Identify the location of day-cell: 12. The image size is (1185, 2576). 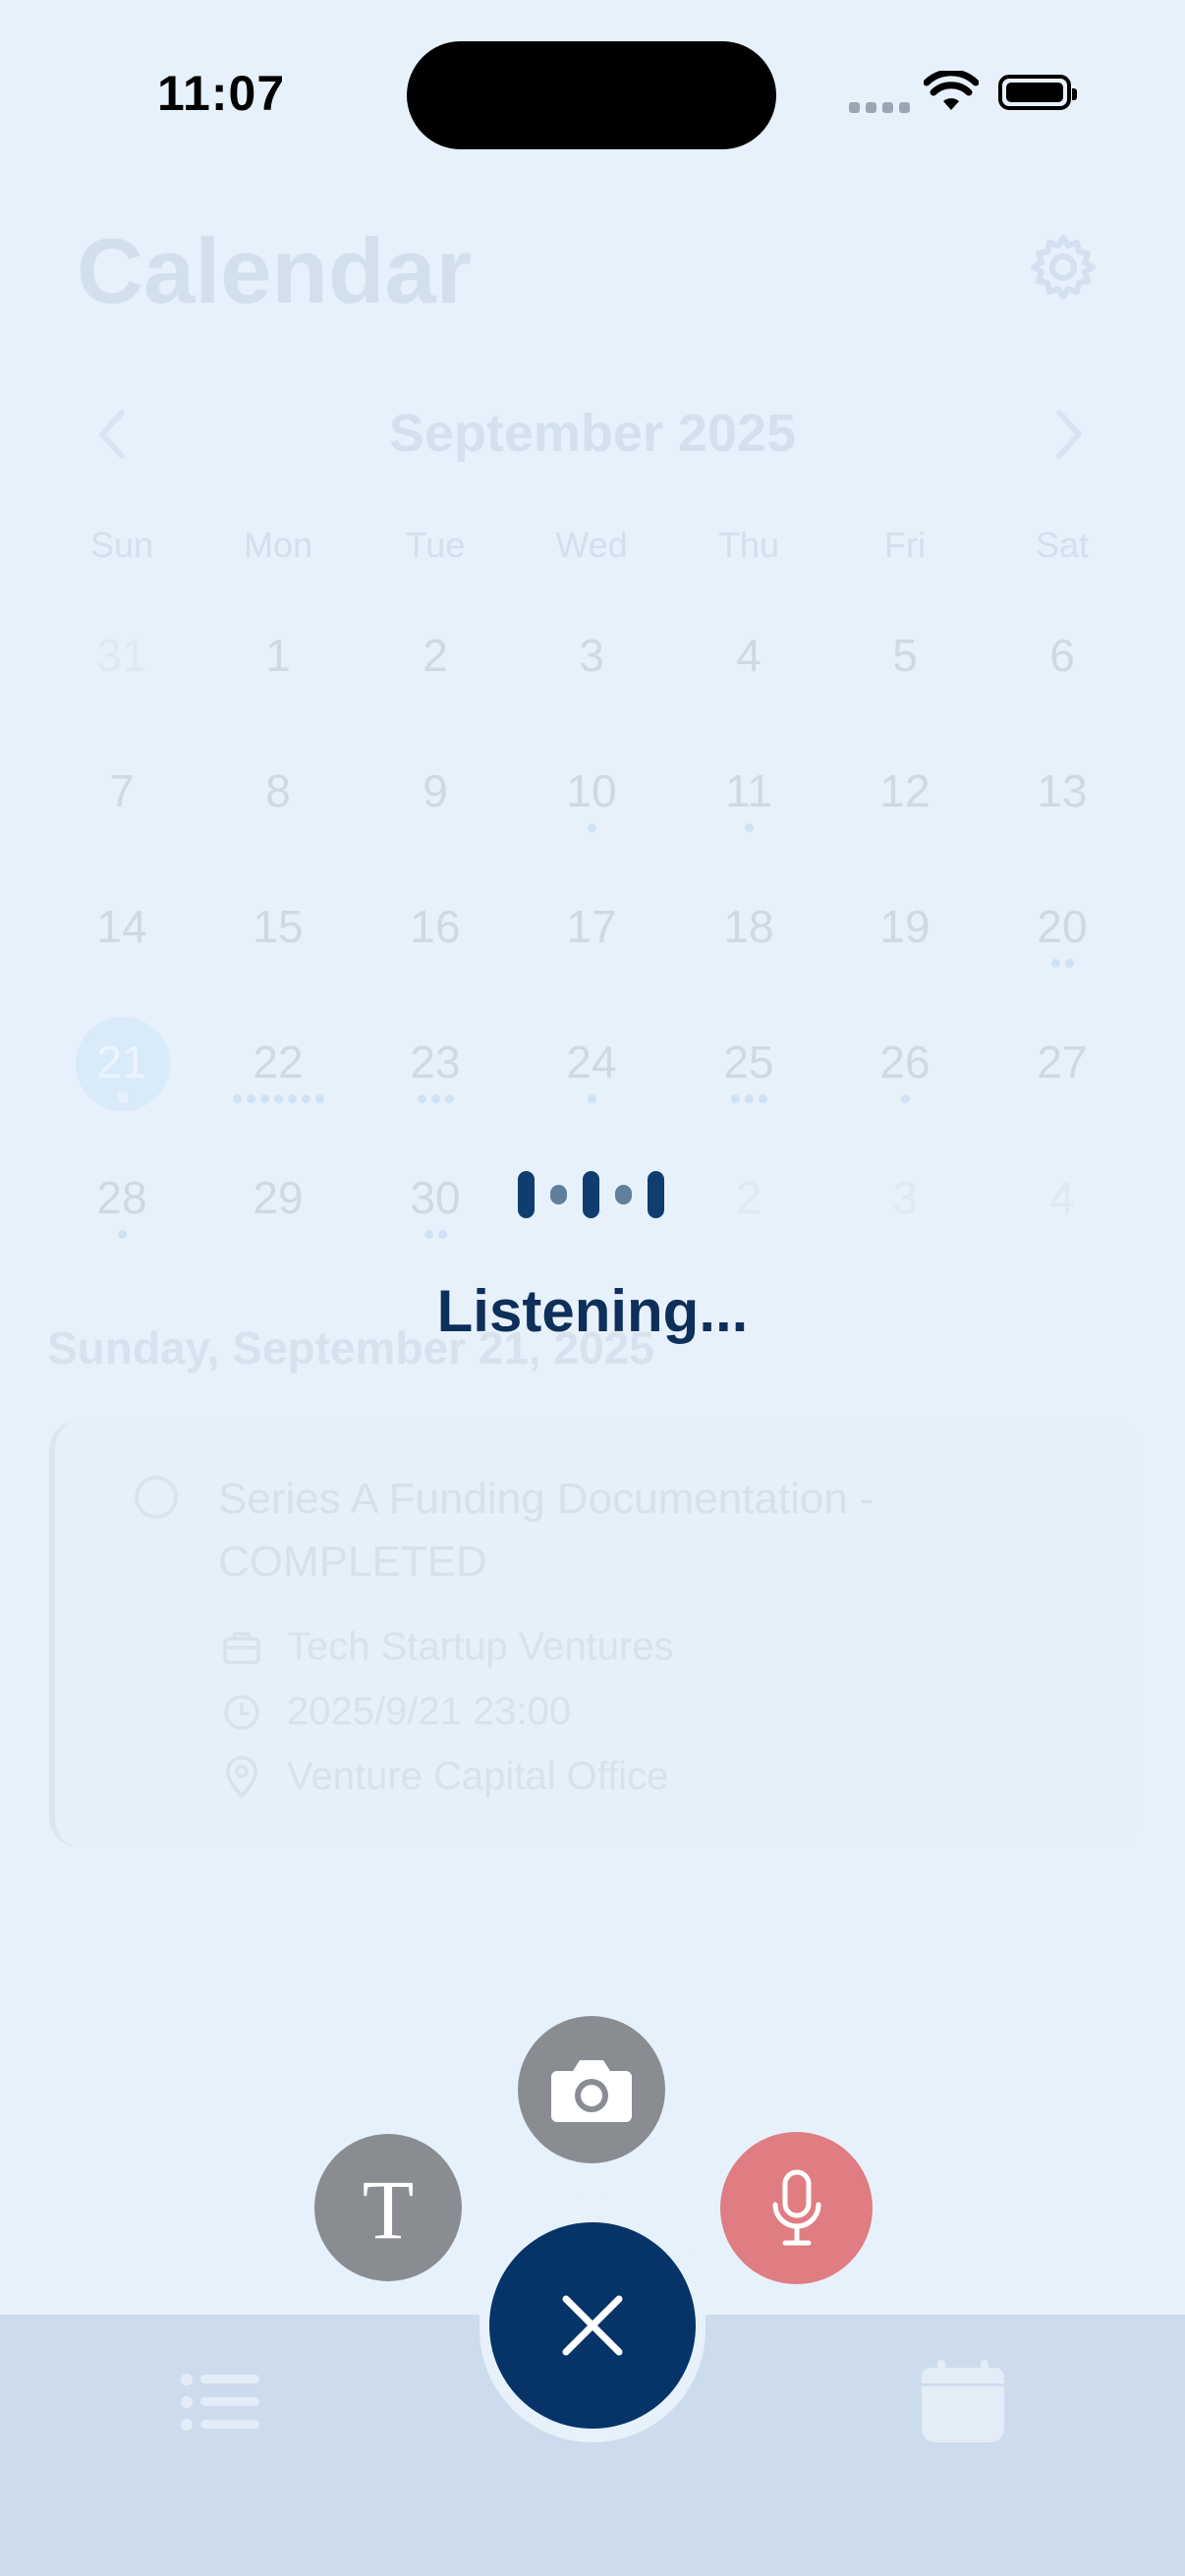
(905, 790).